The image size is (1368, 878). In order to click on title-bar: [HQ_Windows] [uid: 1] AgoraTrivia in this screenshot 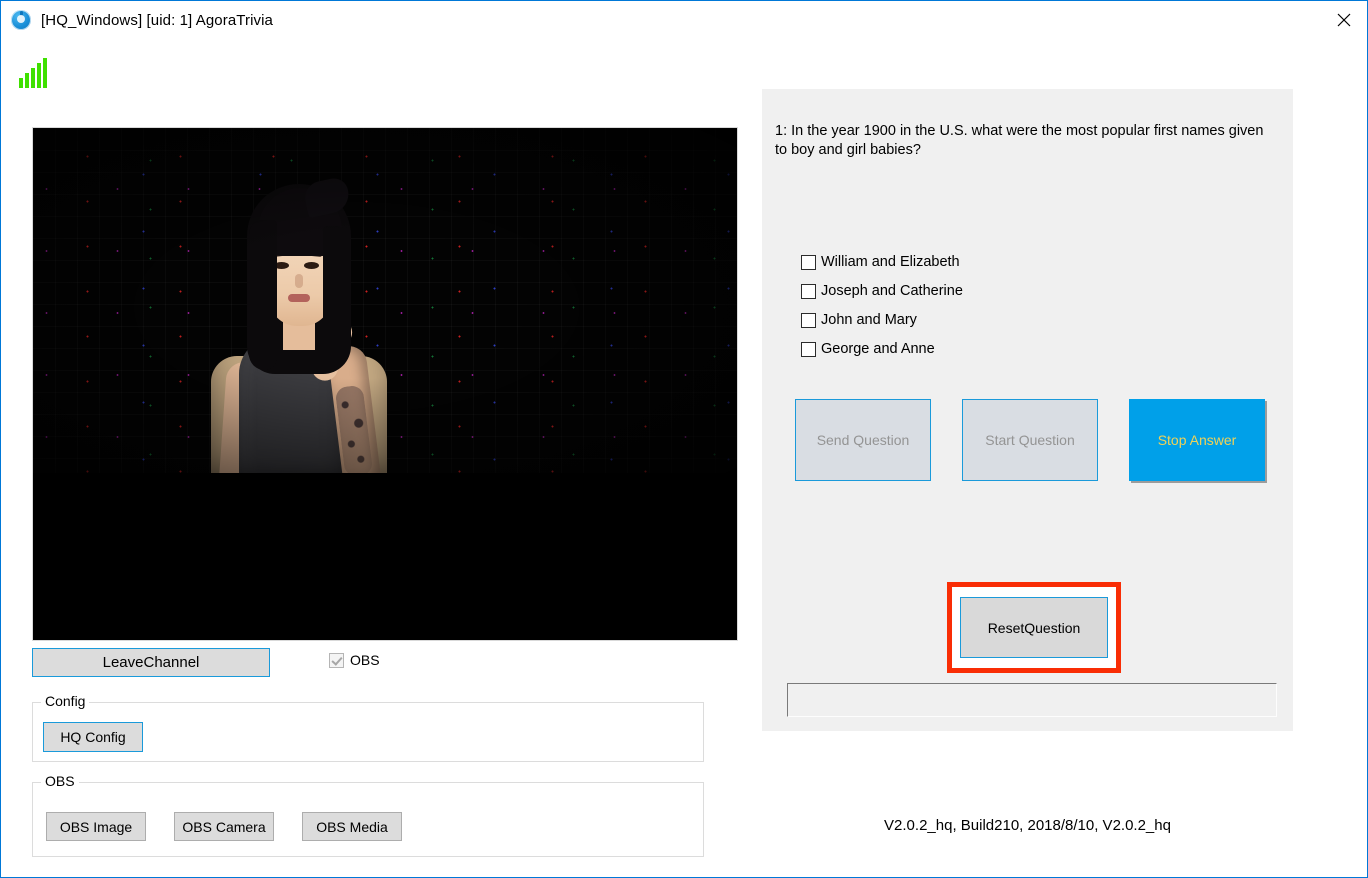, I will do `click(684, 20)`.